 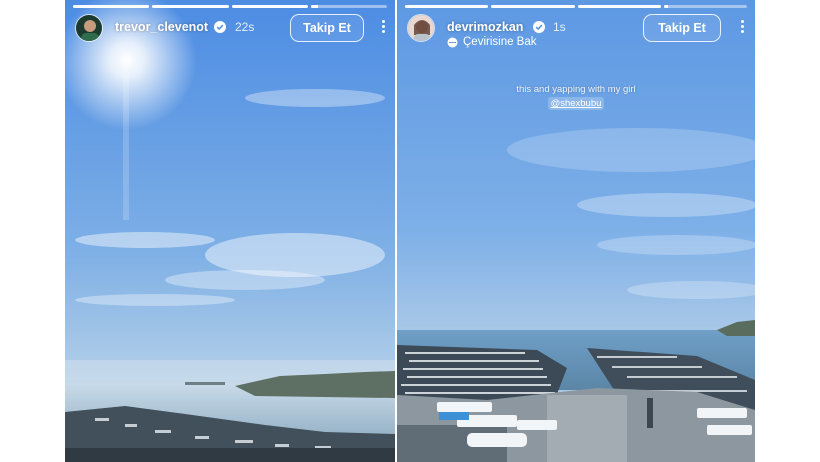 I want to click on translation-link: Çevirisine Bak, so click(x=492, y=42).